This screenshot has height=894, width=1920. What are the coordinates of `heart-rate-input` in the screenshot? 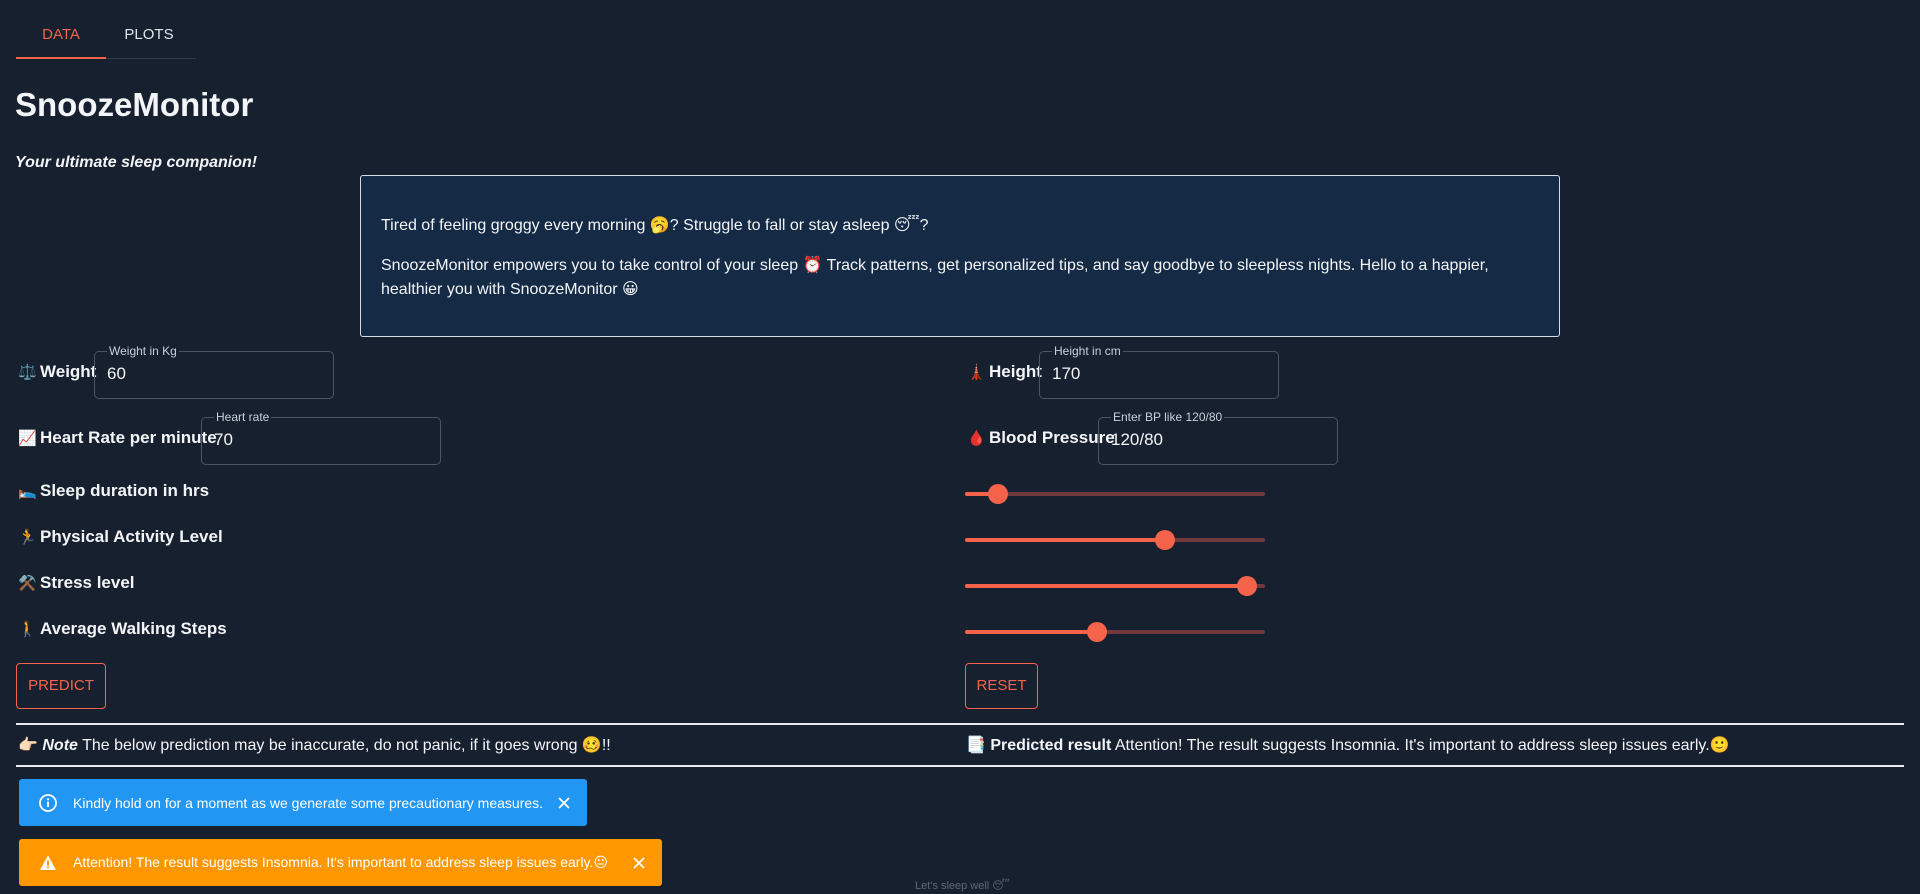 It's located at (309, 440).